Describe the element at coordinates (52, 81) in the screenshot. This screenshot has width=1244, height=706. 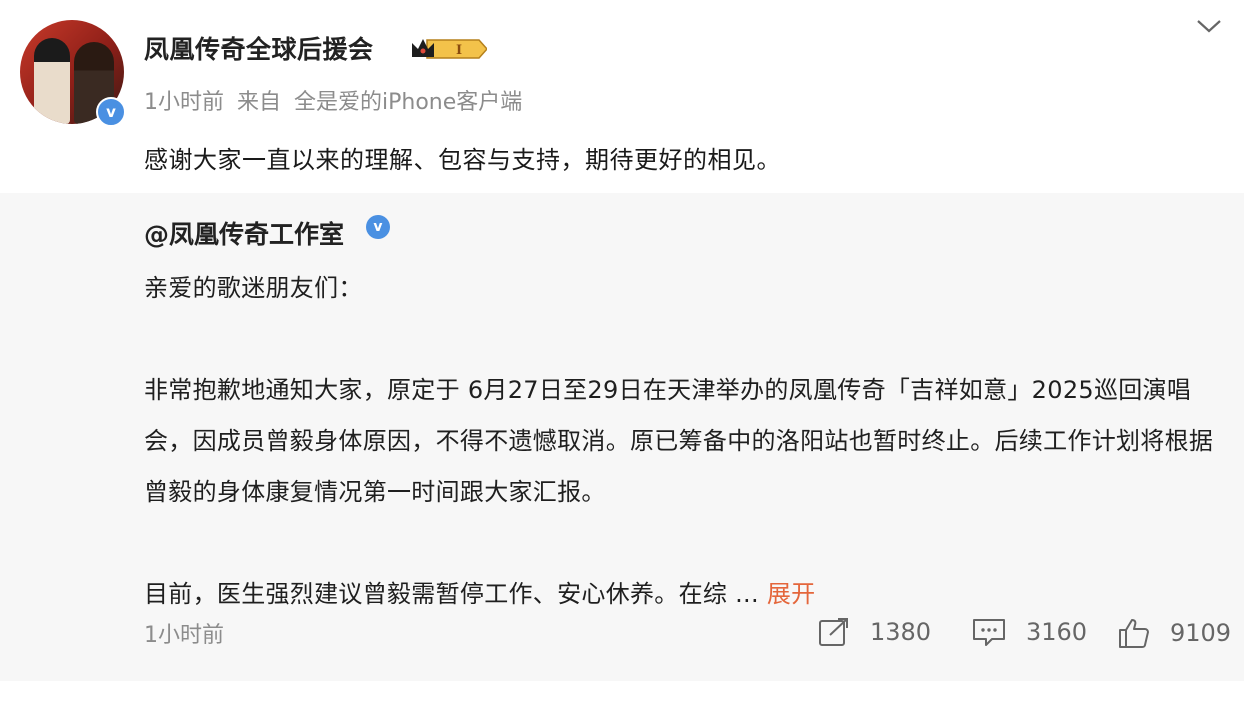
I see `avatar-person-left` at that location.